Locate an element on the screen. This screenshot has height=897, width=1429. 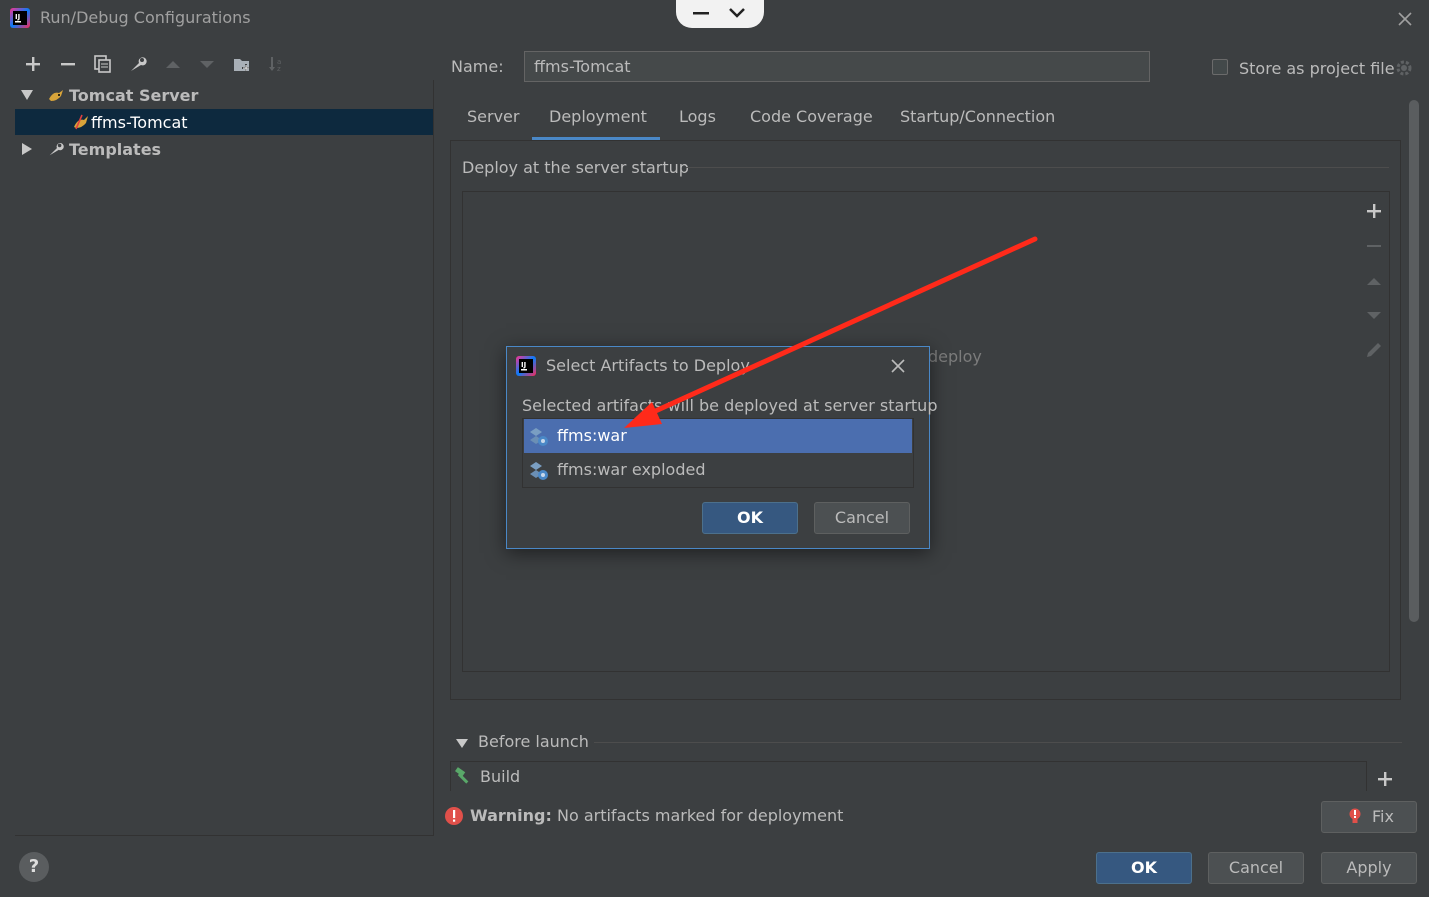
tree-item-label: Tomcat Server is located at coordinates (134, 95).